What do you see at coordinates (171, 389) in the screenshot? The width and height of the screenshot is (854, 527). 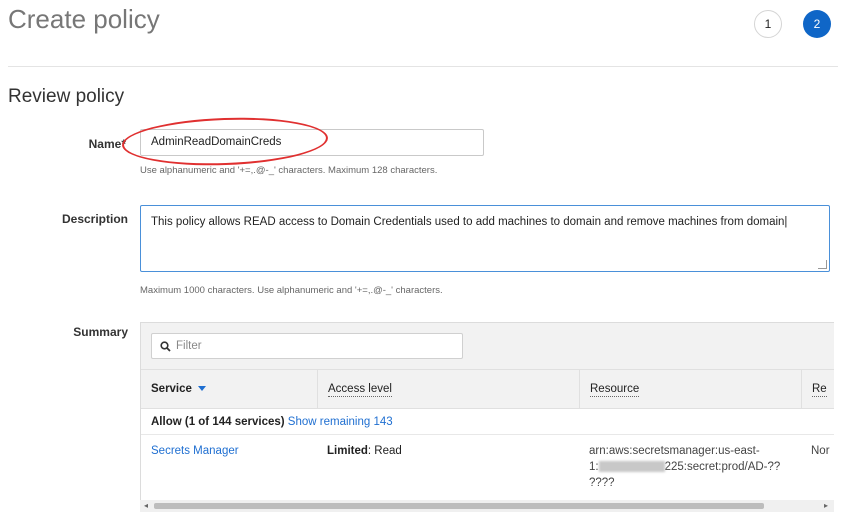 I see `column-service-label: Service` at bounding box center [171, 389].